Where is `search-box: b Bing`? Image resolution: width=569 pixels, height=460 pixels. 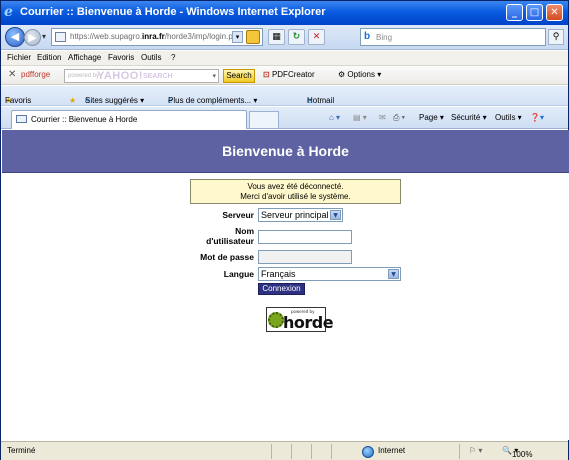
search-box: b Bing is located at coordinates (453, 37).